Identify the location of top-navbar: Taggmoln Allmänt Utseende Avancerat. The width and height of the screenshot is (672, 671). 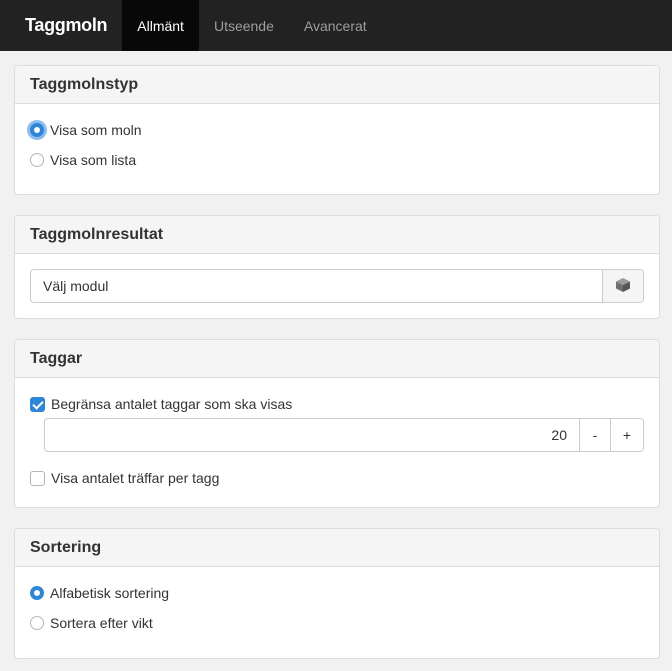
(336, 25).